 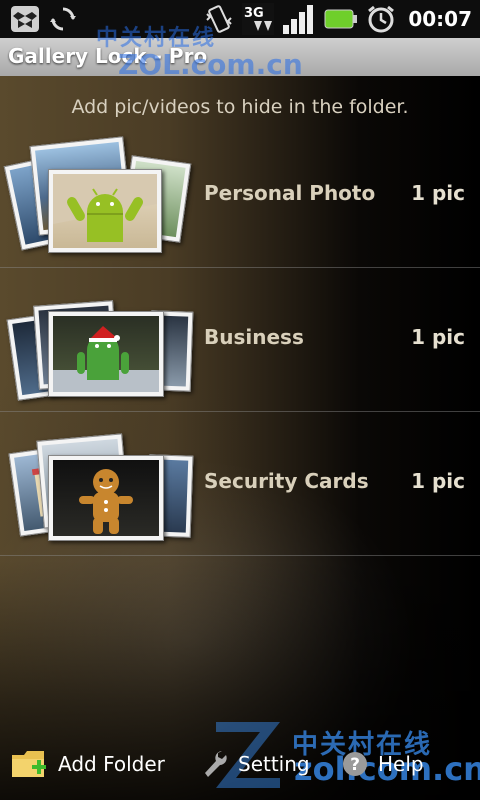 I want to click on signal-icon, so click(x=299, y=19).